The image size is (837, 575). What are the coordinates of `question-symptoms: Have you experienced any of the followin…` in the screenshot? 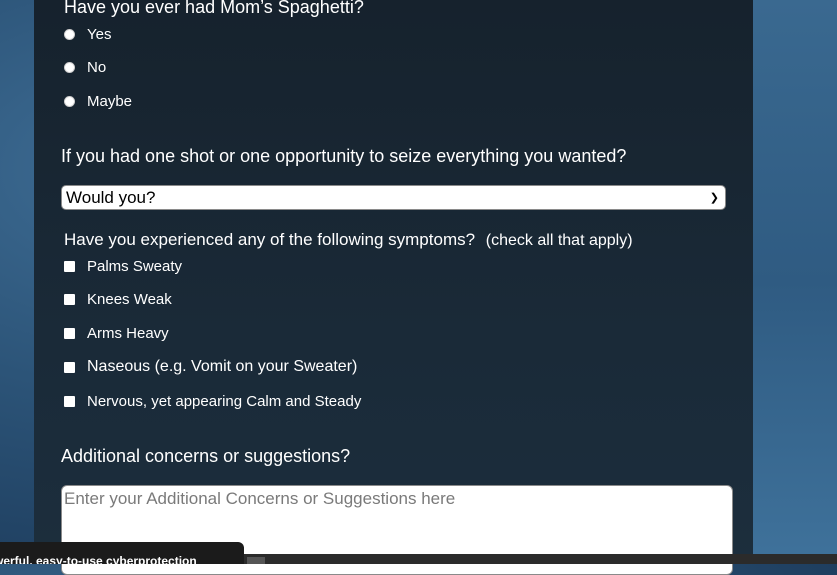 It's located at (348, 240).